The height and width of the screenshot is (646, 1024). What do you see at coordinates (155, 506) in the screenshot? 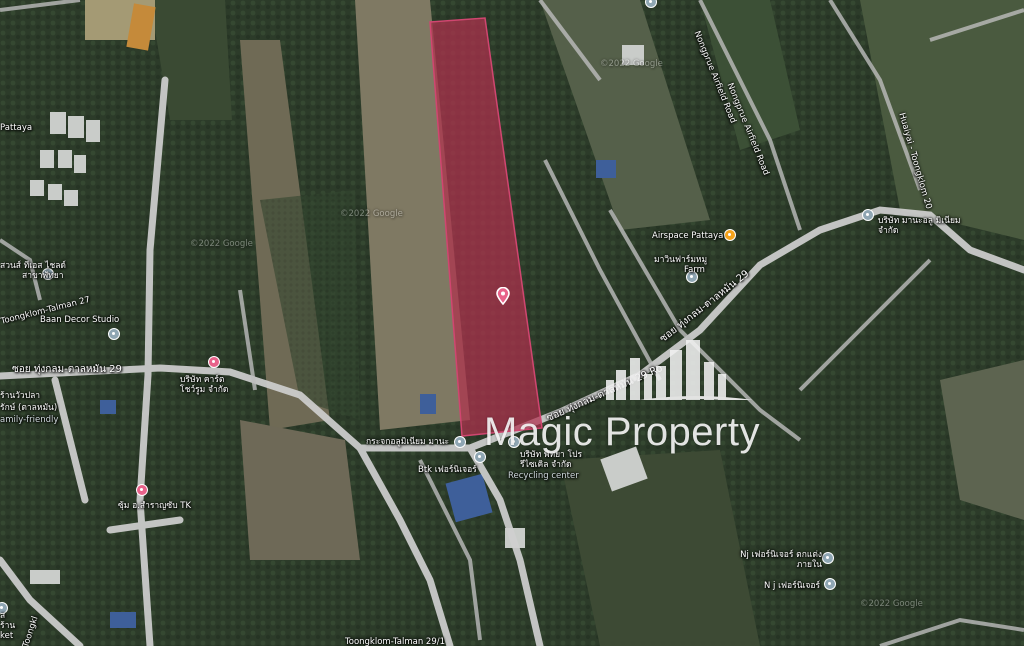
I see `place-label: ซุ้ม อ.สำราญซับ TK` at bounding box center [155, 506].